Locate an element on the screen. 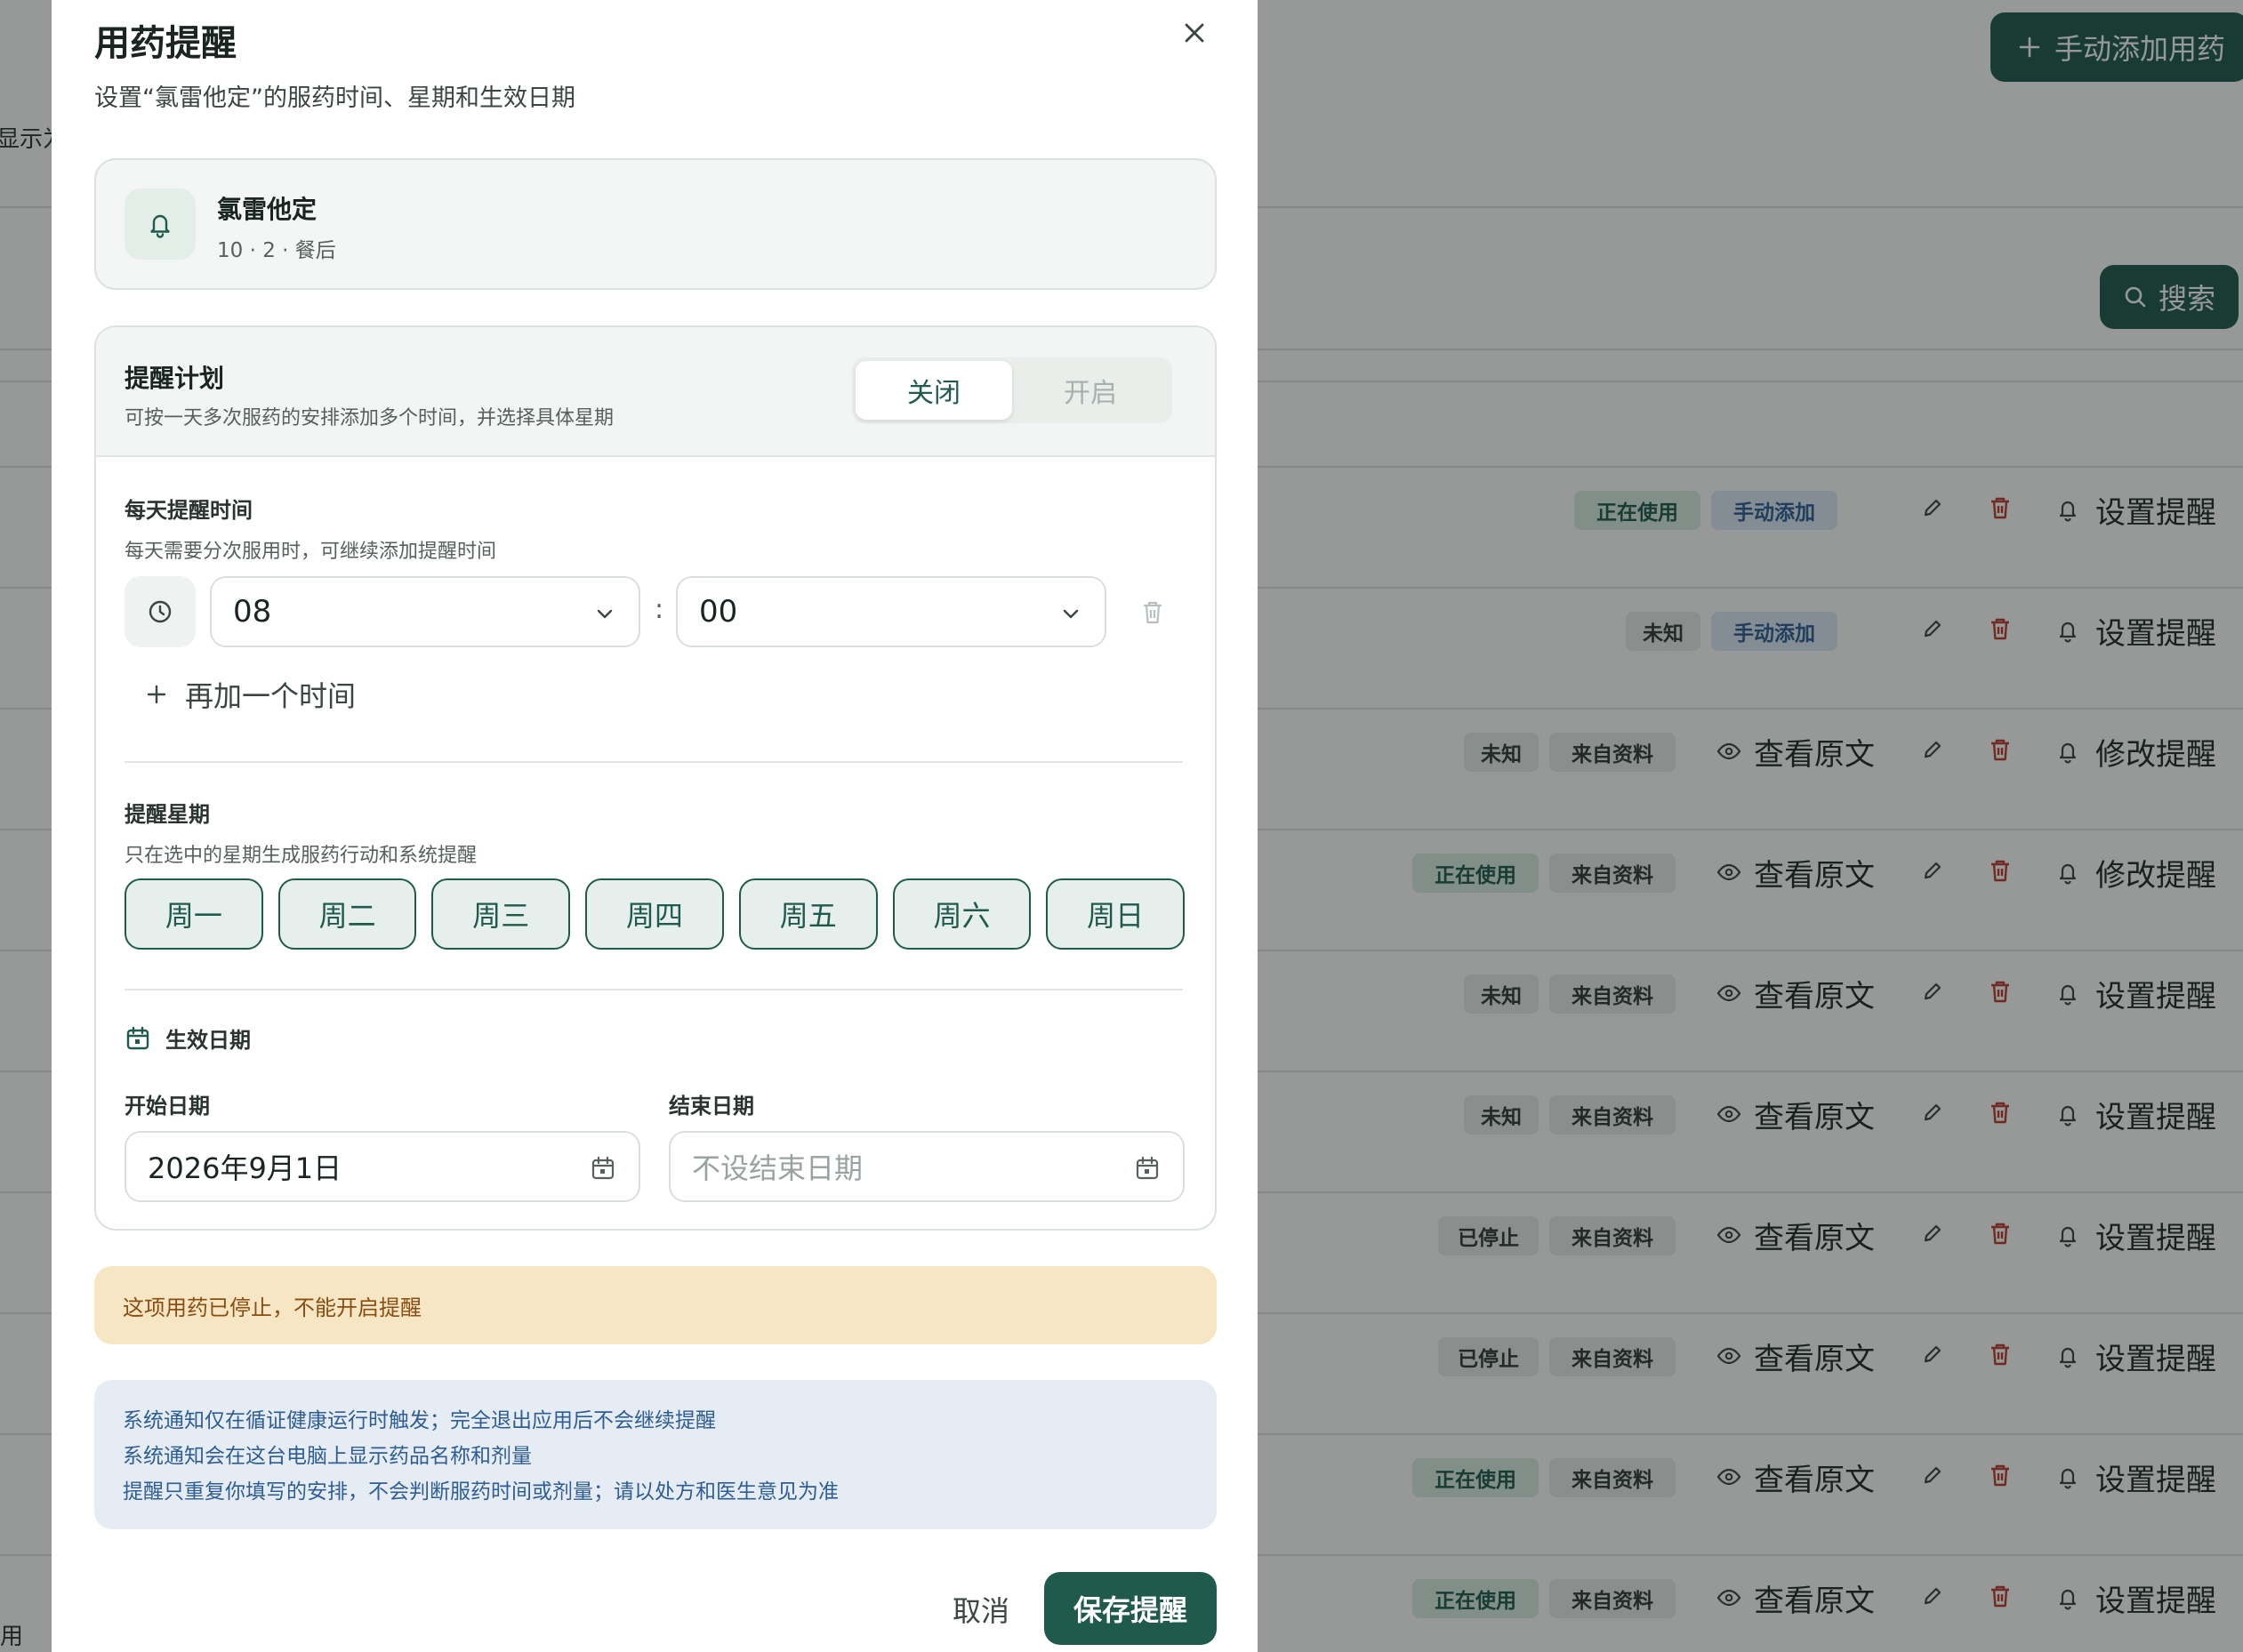 The image size is (2243, 1652). weekday-chip: 周六 is located at coordinates (962, 914).